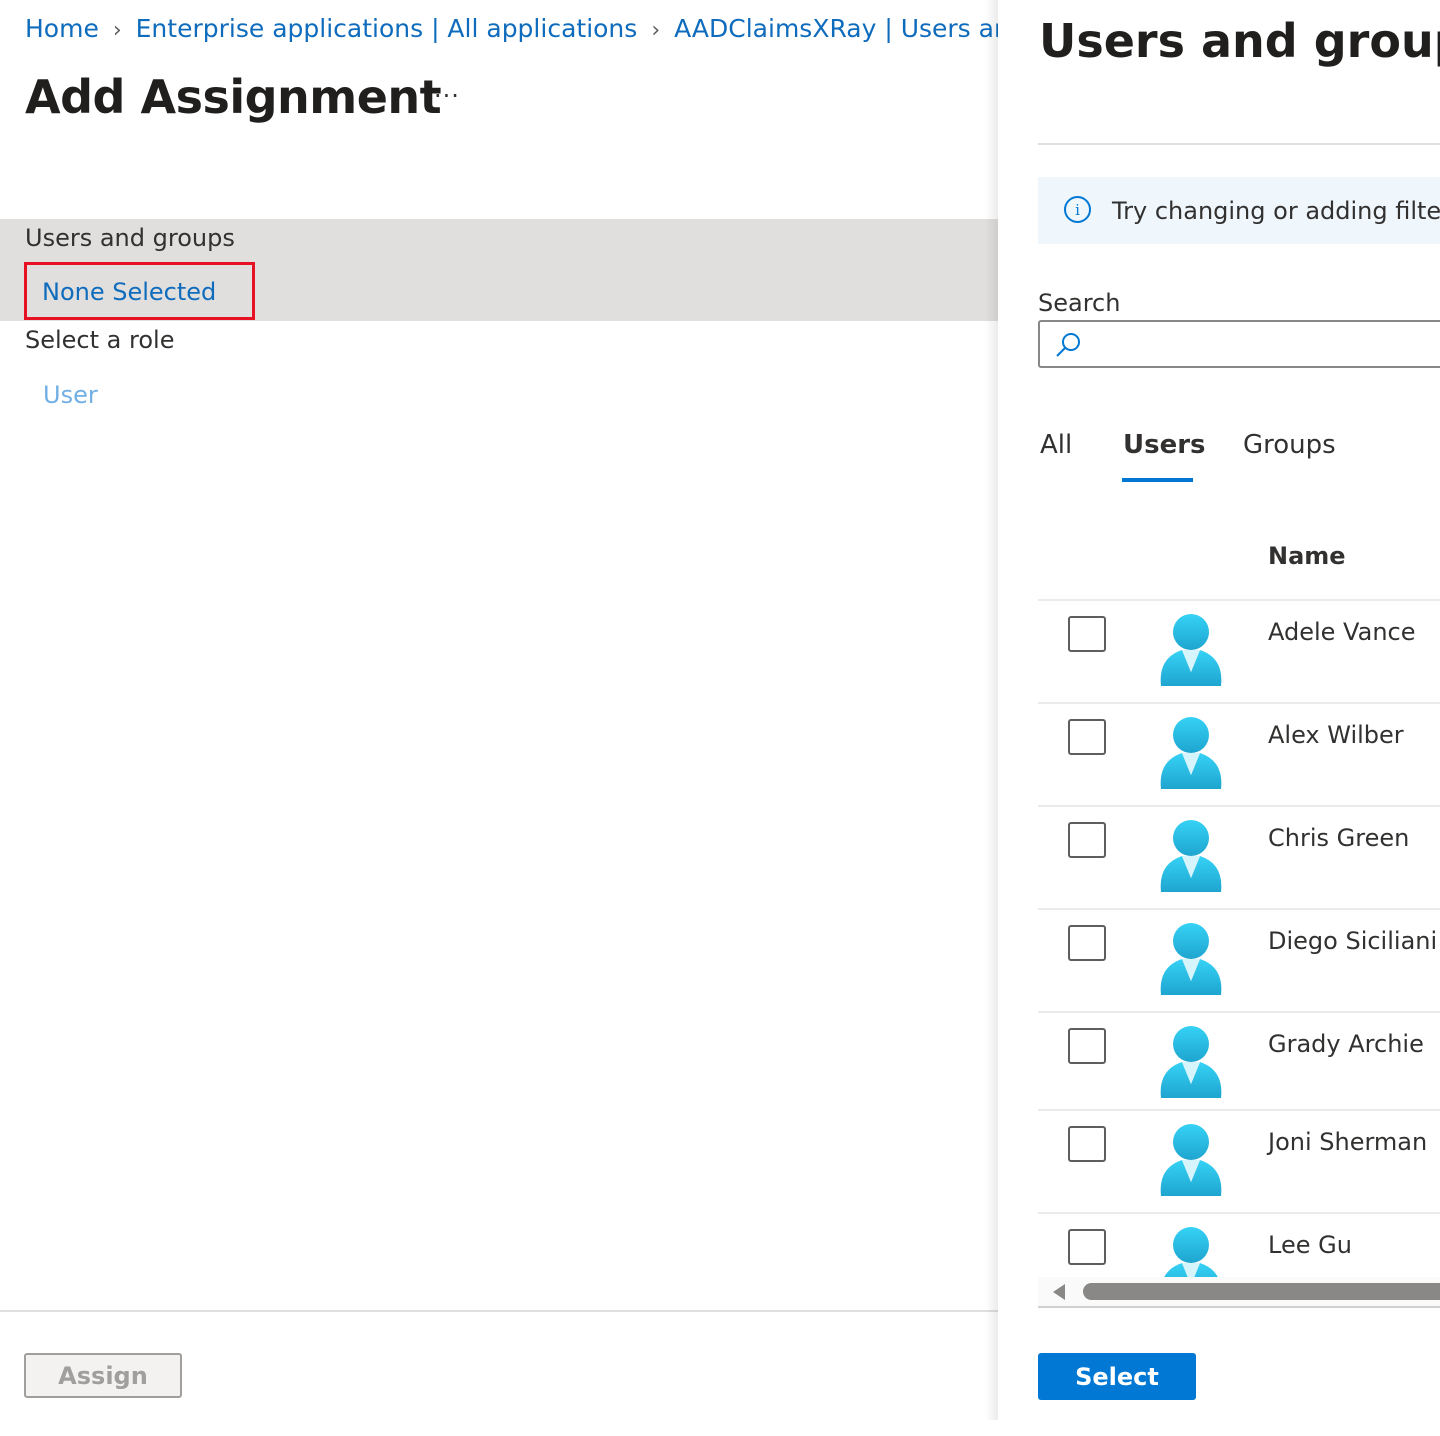  What do you see at coordinates (1348, 1142) in the screenshot?
I see `user-name: Joni Sherman` at bounding box center [1348, 1142].